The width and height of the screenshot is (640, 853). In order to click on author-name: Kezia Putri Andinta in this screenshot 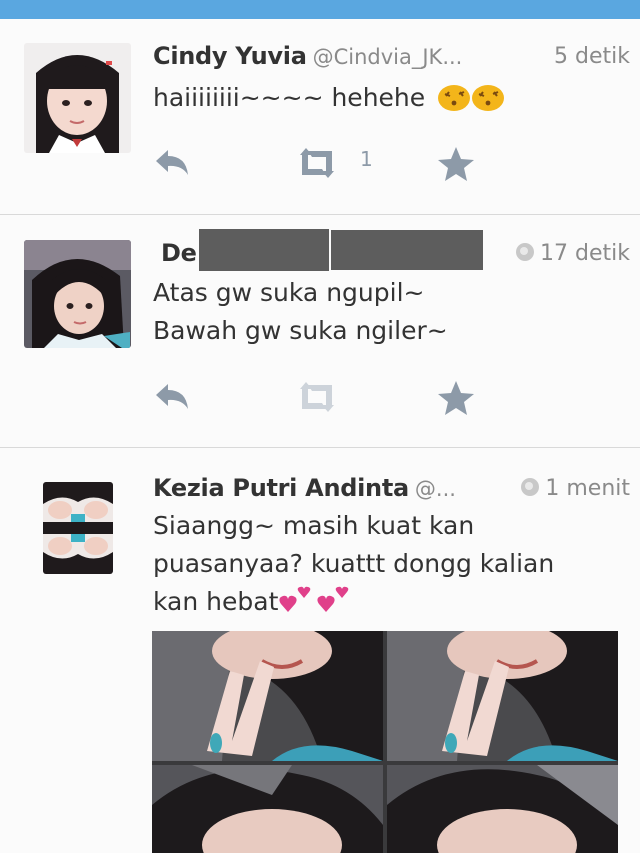, I will do `click(281, 488)`.